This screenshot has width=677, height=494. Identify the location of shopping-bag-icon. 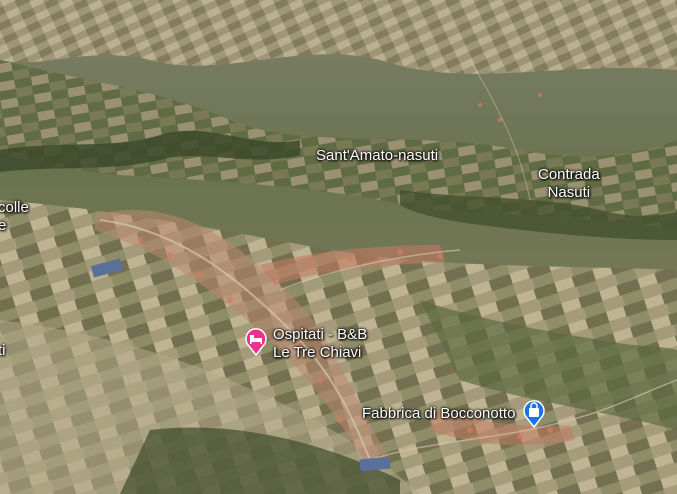
(534, 414).